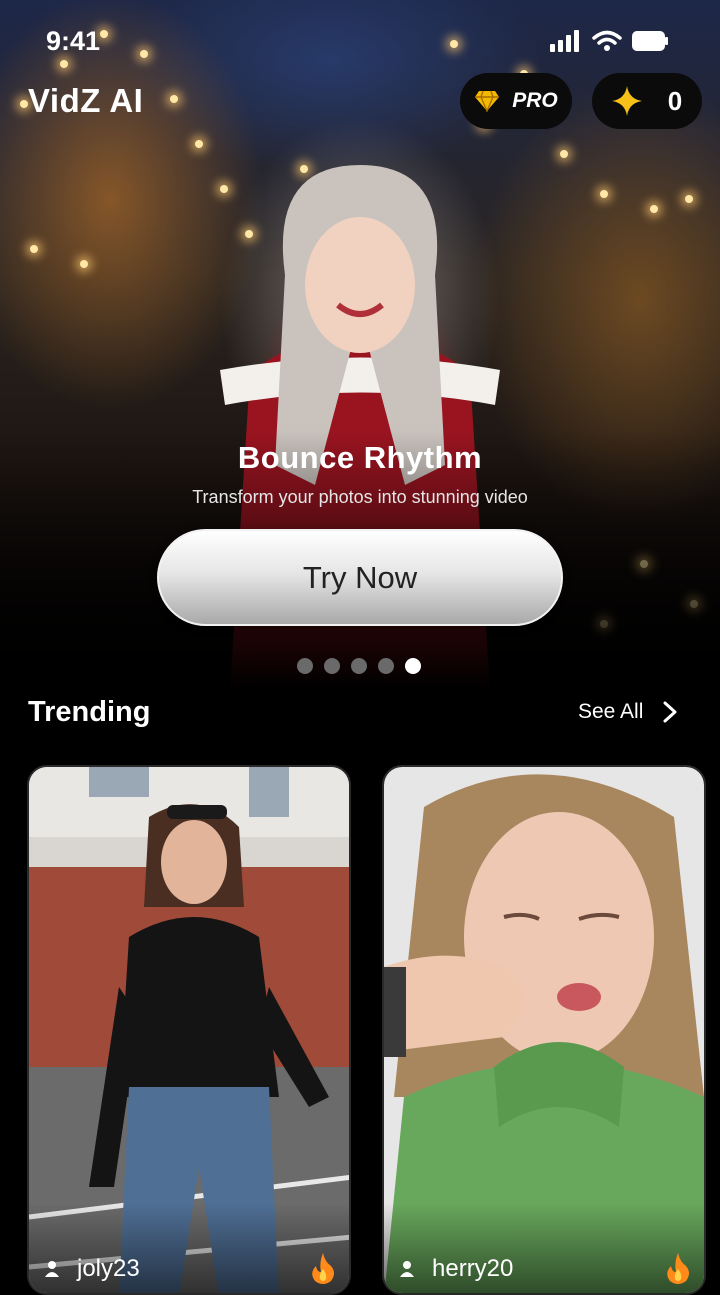 This screenshot has height=1295, width=720. I want to click on app-title: VidZ AI, so click(86, 100).